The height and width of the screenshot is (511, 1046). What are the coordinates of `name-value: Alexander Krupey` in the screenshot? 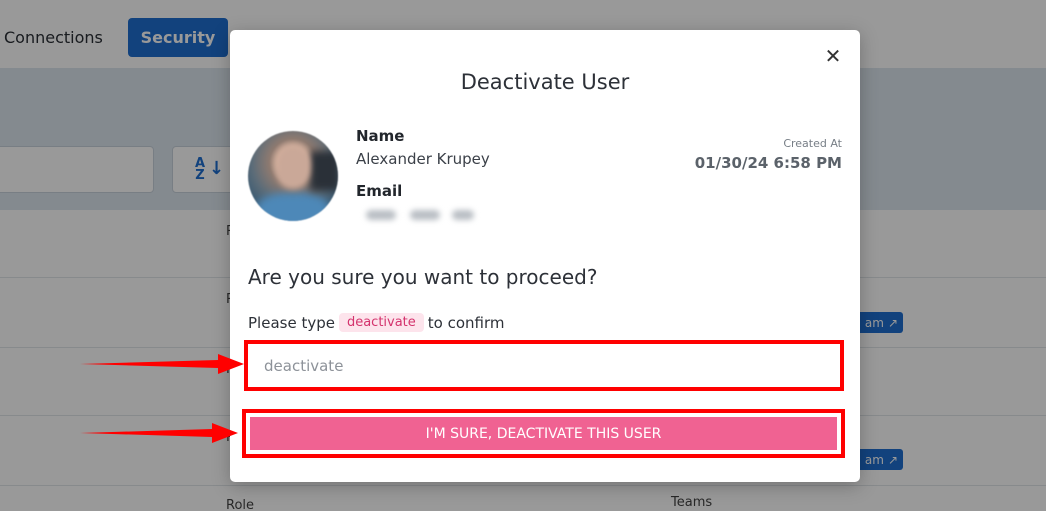 It's located at (423, 159).